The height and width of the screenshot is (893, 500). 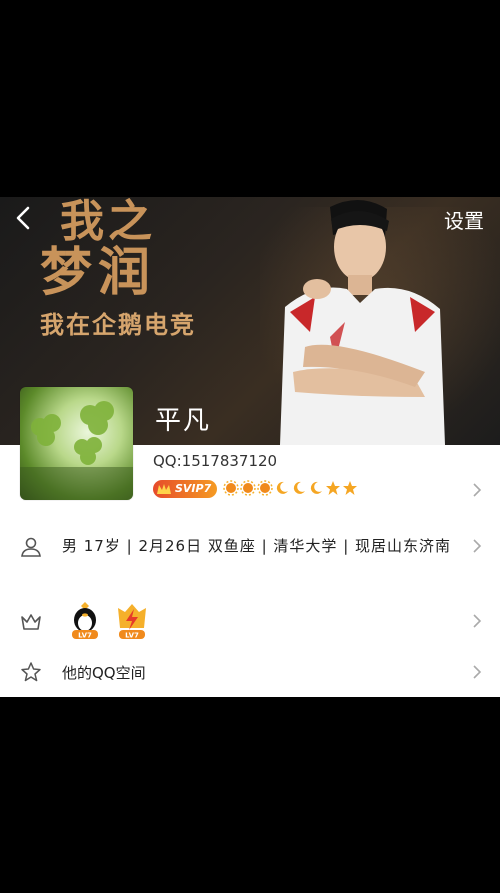 I want to click on avatar, so click(x=76, y=443).